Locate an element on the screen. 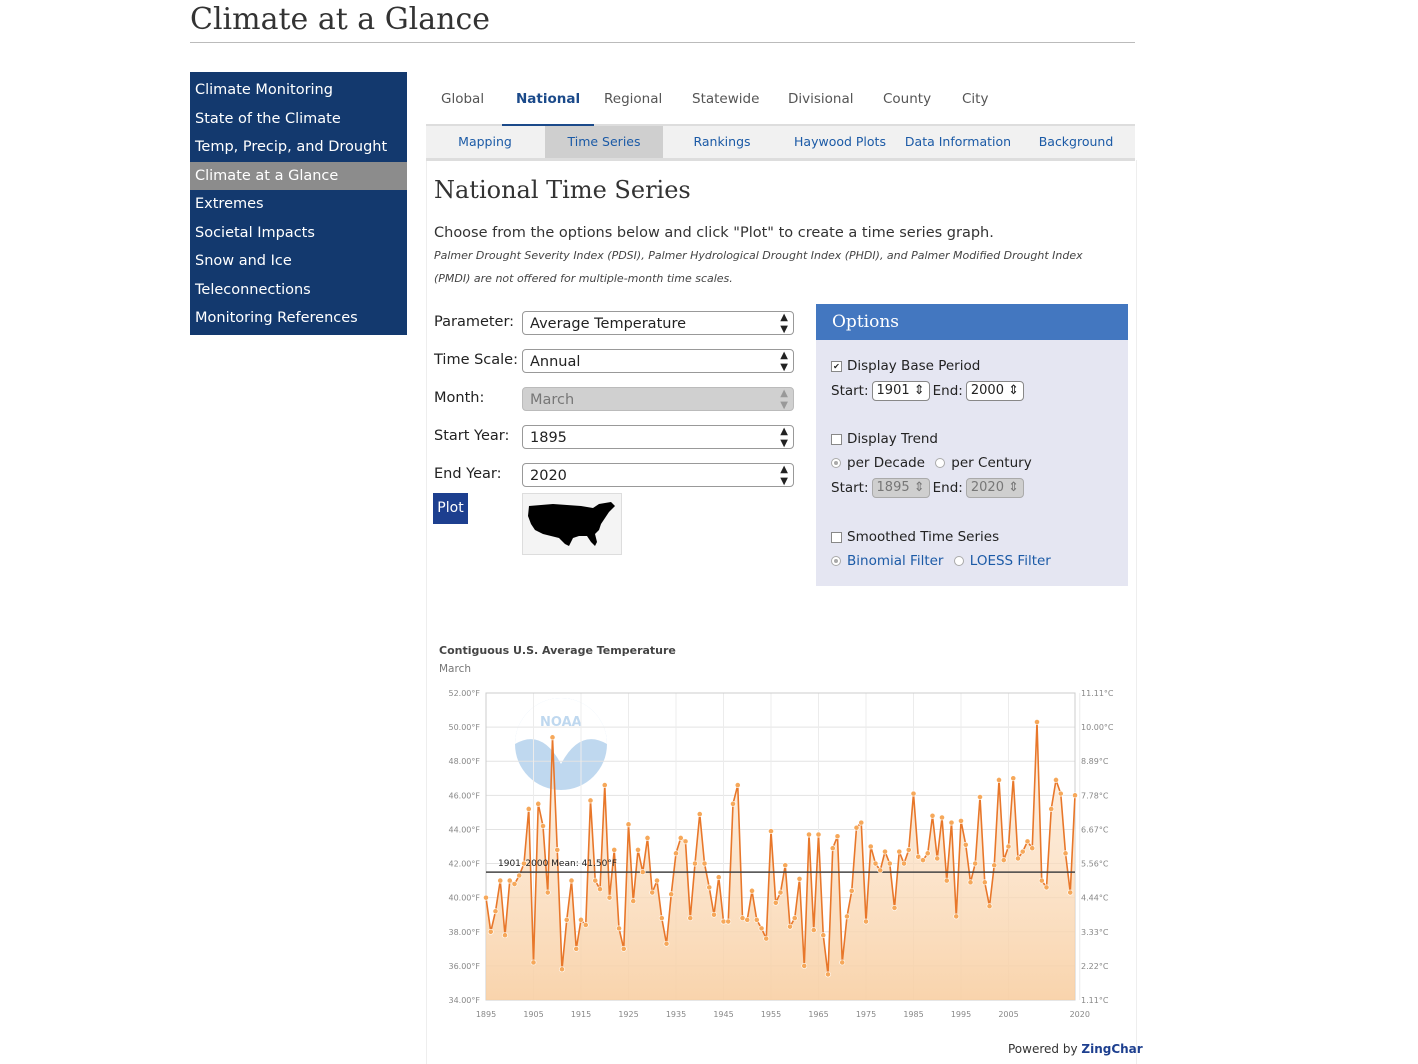 The image size is (1418, 1064). y-tick-label-left: 34.00°F is located at coordinates (464, 1000).